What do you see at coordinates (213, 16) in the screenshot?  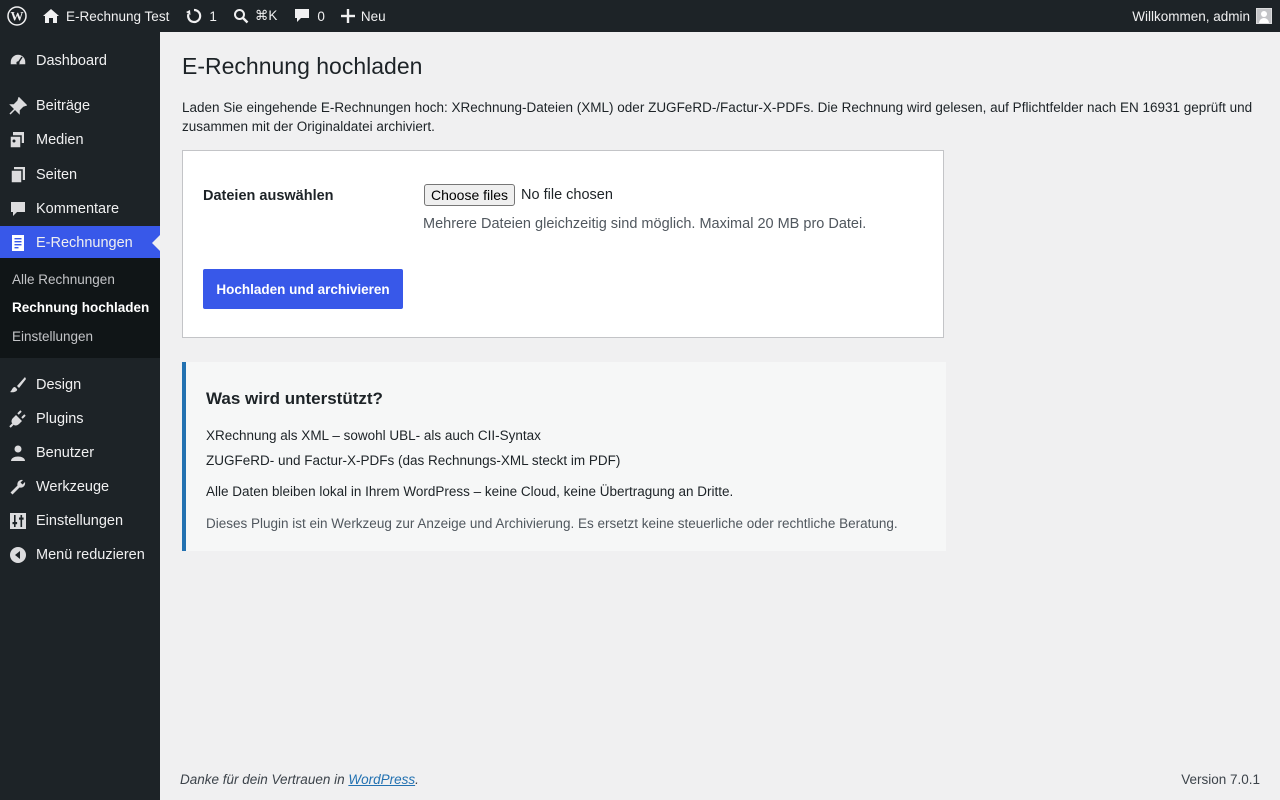 I see `updates-count: 1` at bounding box center [213, 16].